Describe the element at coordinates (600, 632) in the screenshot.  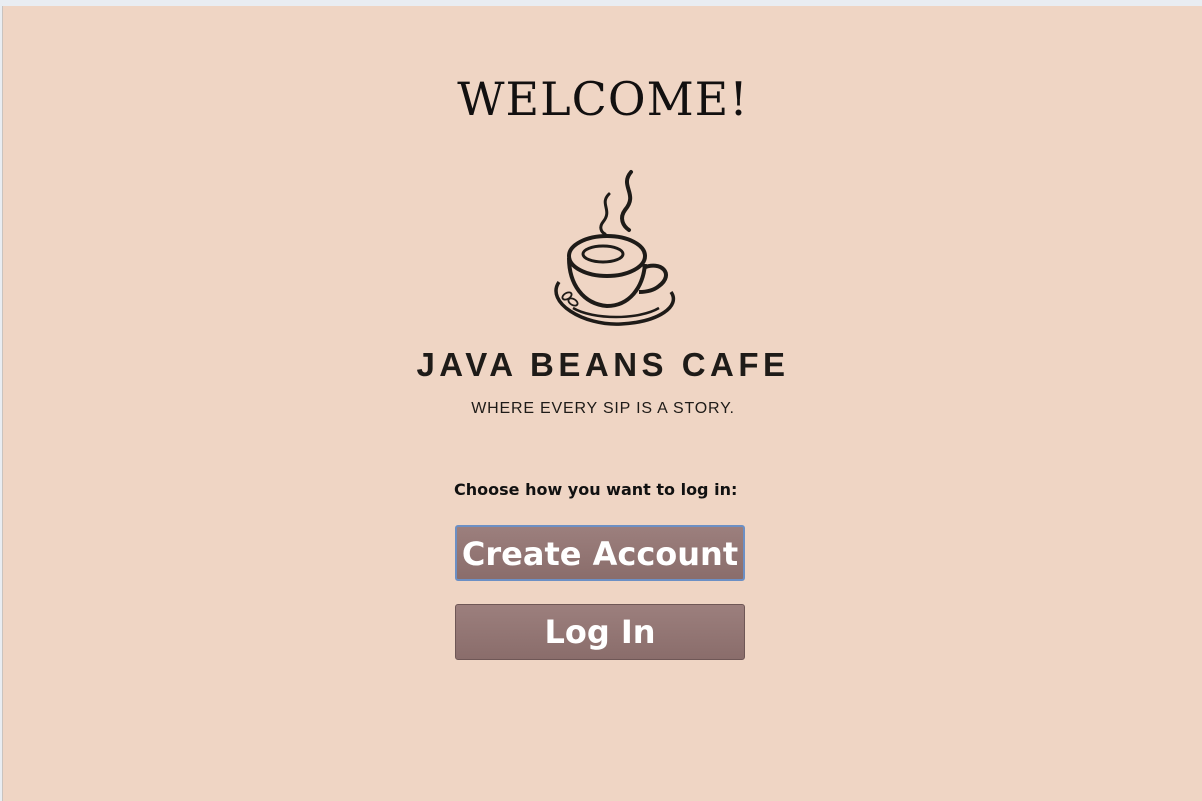
I see `log-in-button: Log In` at that location.